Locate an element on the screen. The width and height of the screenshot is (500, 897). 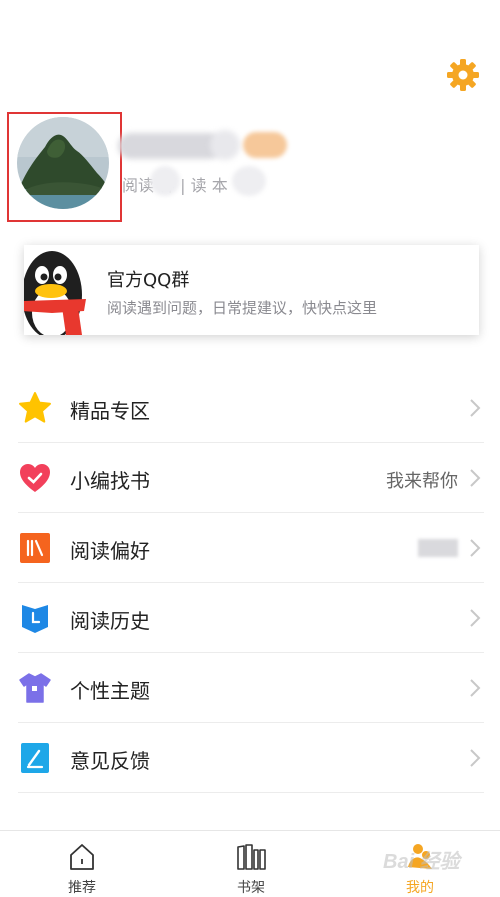
tab-label: 推荐 is located at coordinates (82, 888).